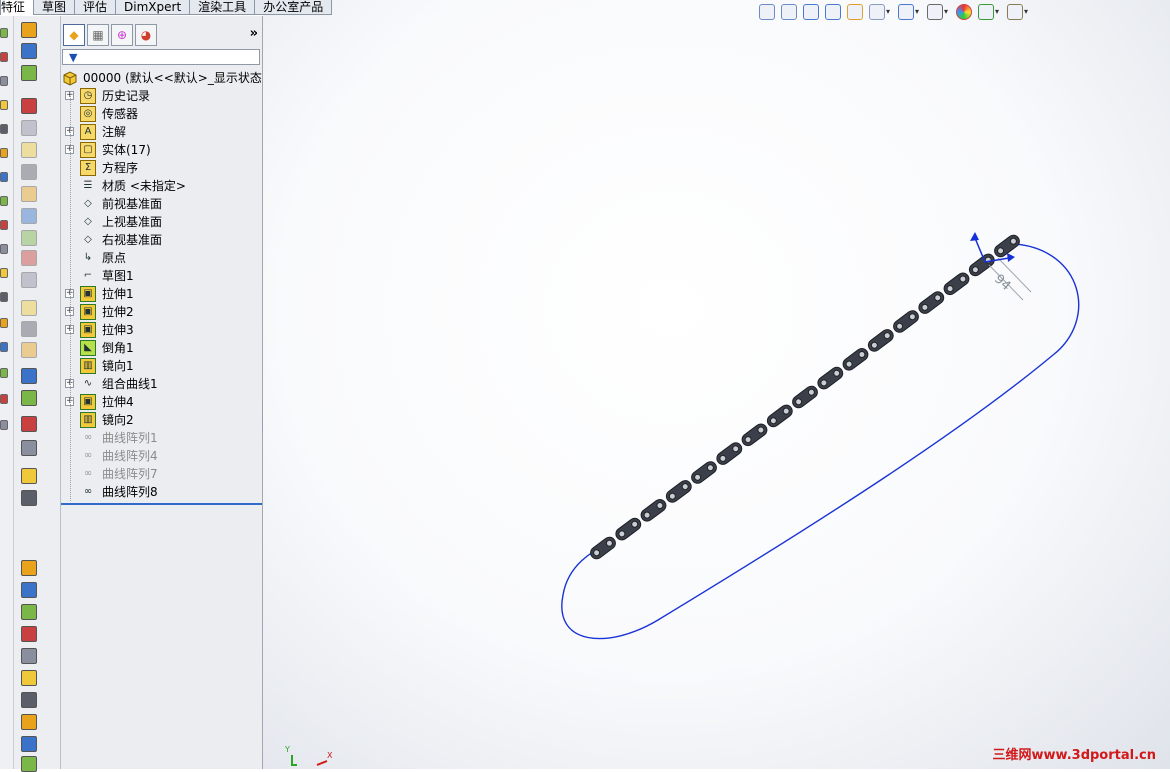 Image resolution: width=1170 pixels, height=772 pixels. Describe the element at coordinates (153, 7) in the screenshot. I see `command-tab-3: DimXpert` at that location.